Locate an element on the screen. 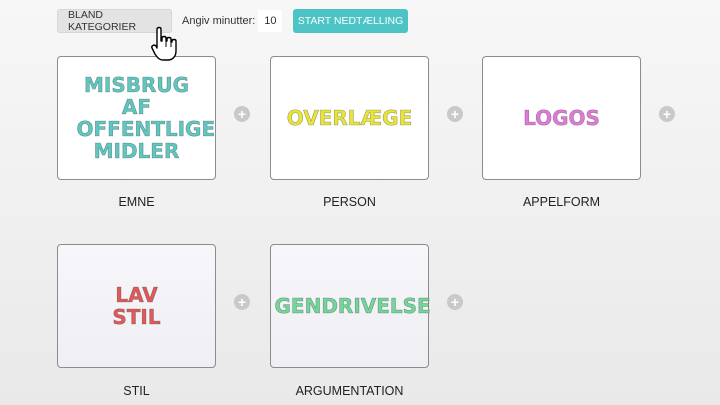 The height and width of the screenshot is (405, 720). minutes-label: Angiv minutter: is located at coordinates (219, 21).